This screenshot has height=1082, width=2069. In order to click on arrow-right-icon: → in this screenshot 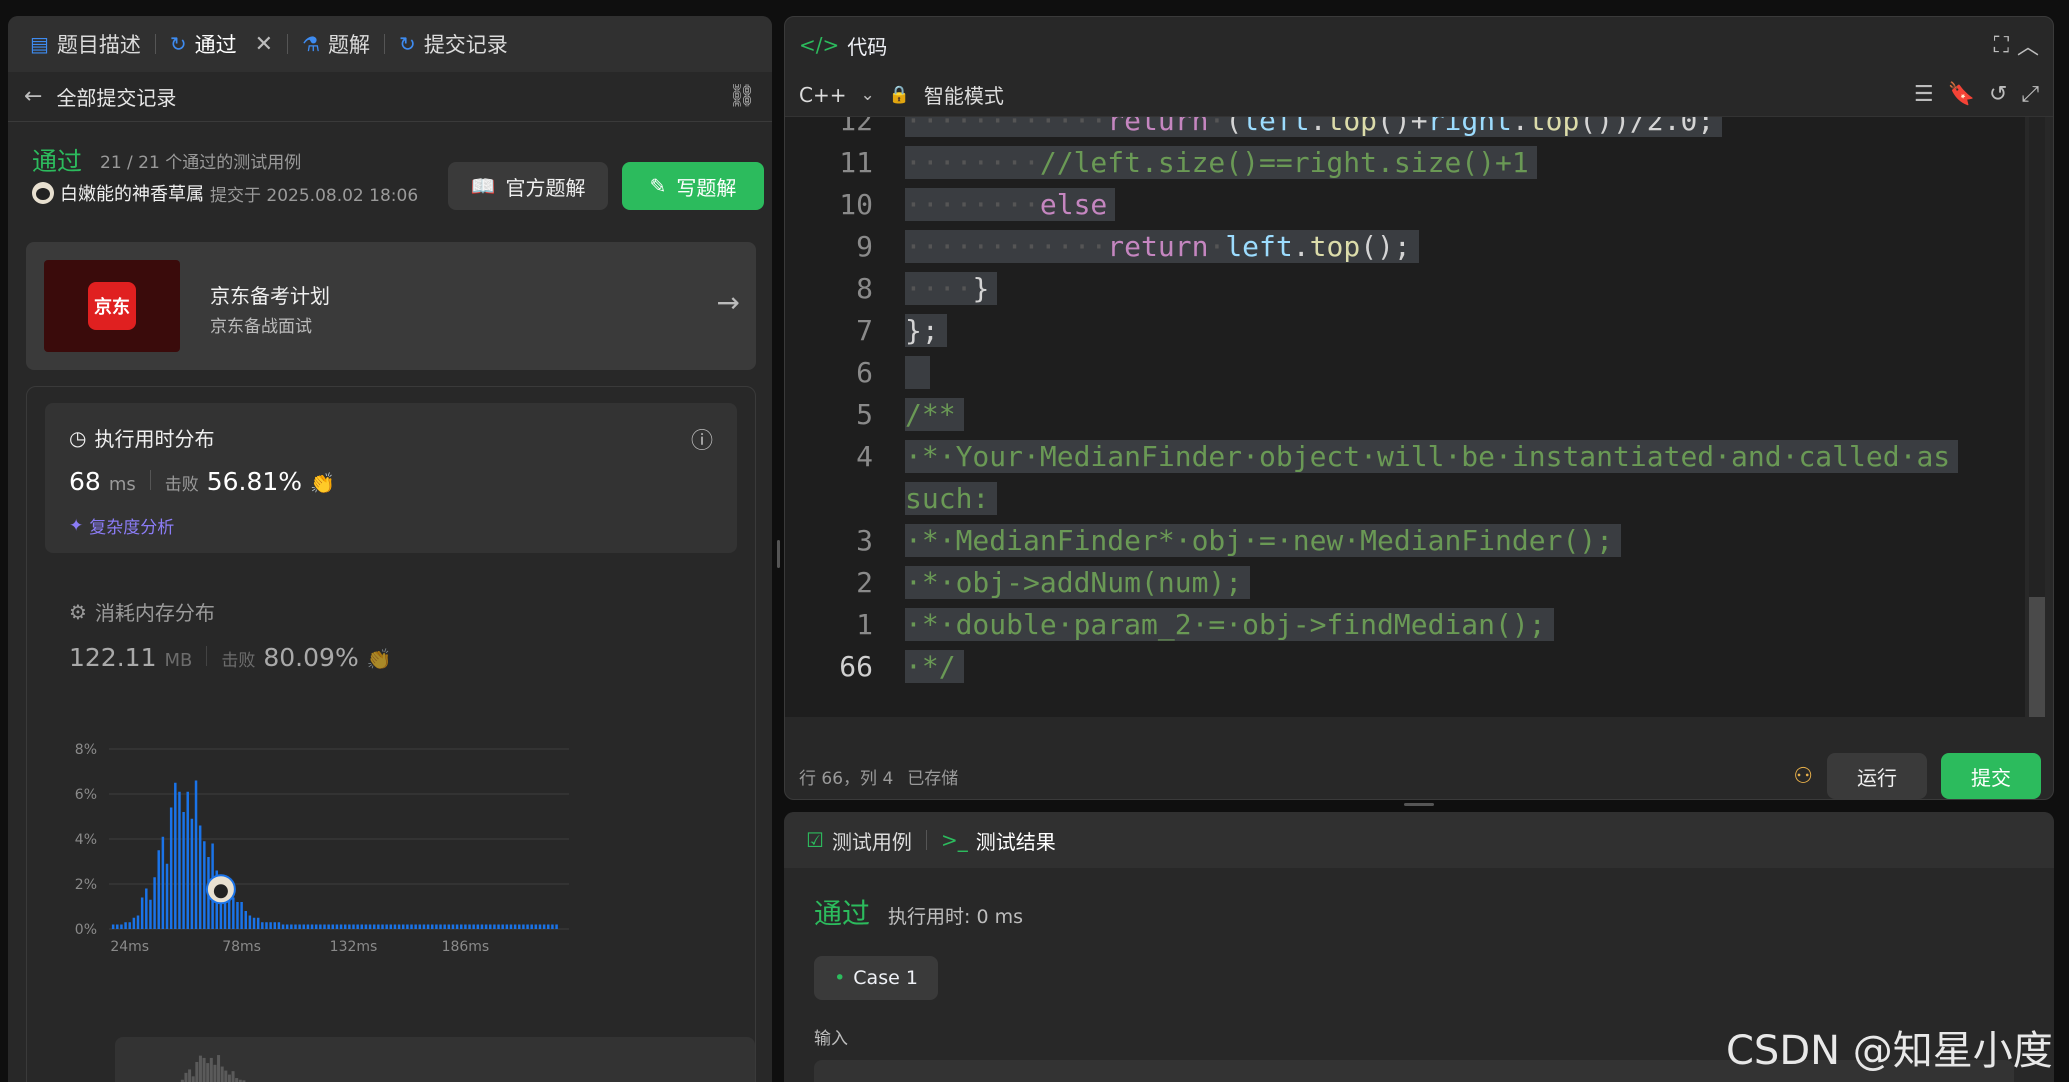, I will do `click(728, 302)`.